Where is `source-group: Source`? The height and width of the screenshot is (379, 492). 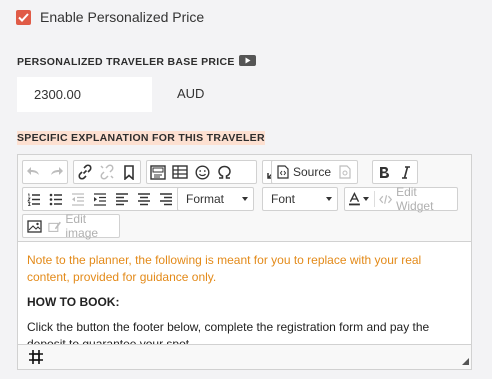 source-group: Source is located at coordinates (314, 172).